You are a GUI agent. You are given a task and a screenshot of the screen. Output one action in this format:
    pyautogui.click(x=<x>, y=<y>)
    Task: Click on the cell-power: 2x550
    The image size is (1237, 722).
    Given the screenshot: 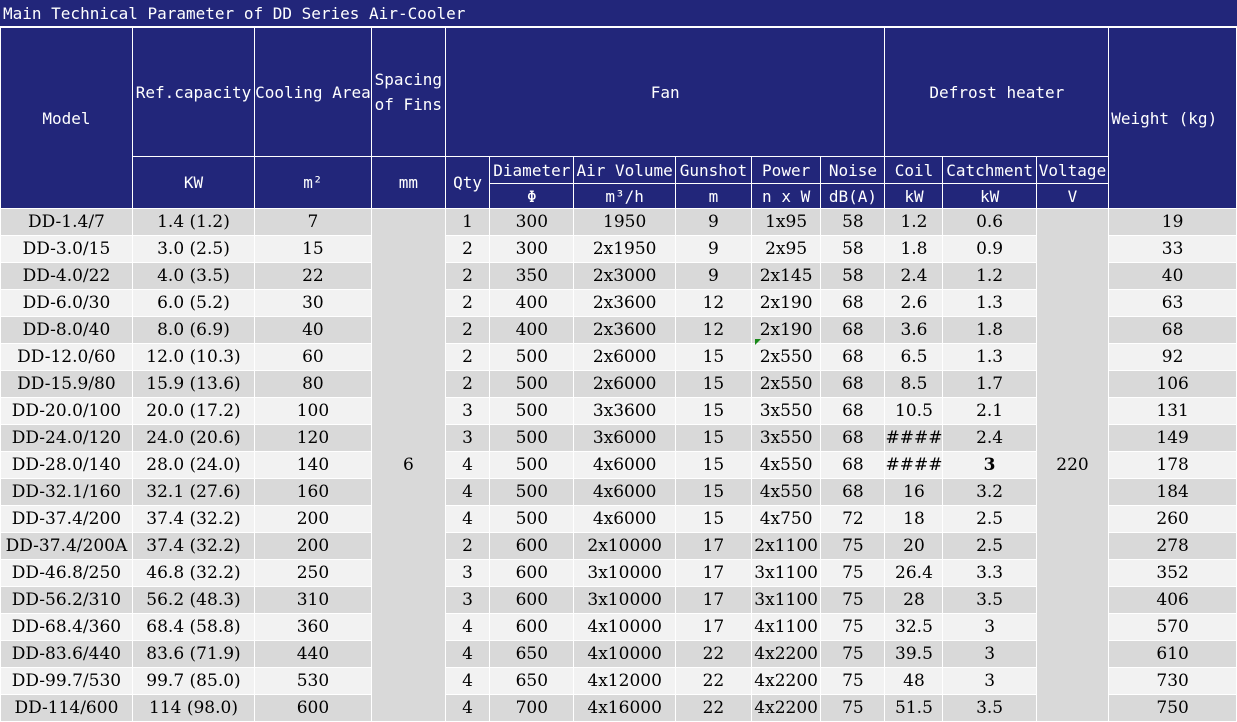 What is the action you would take?
    pyautogui.click(x=786, y=384)
    